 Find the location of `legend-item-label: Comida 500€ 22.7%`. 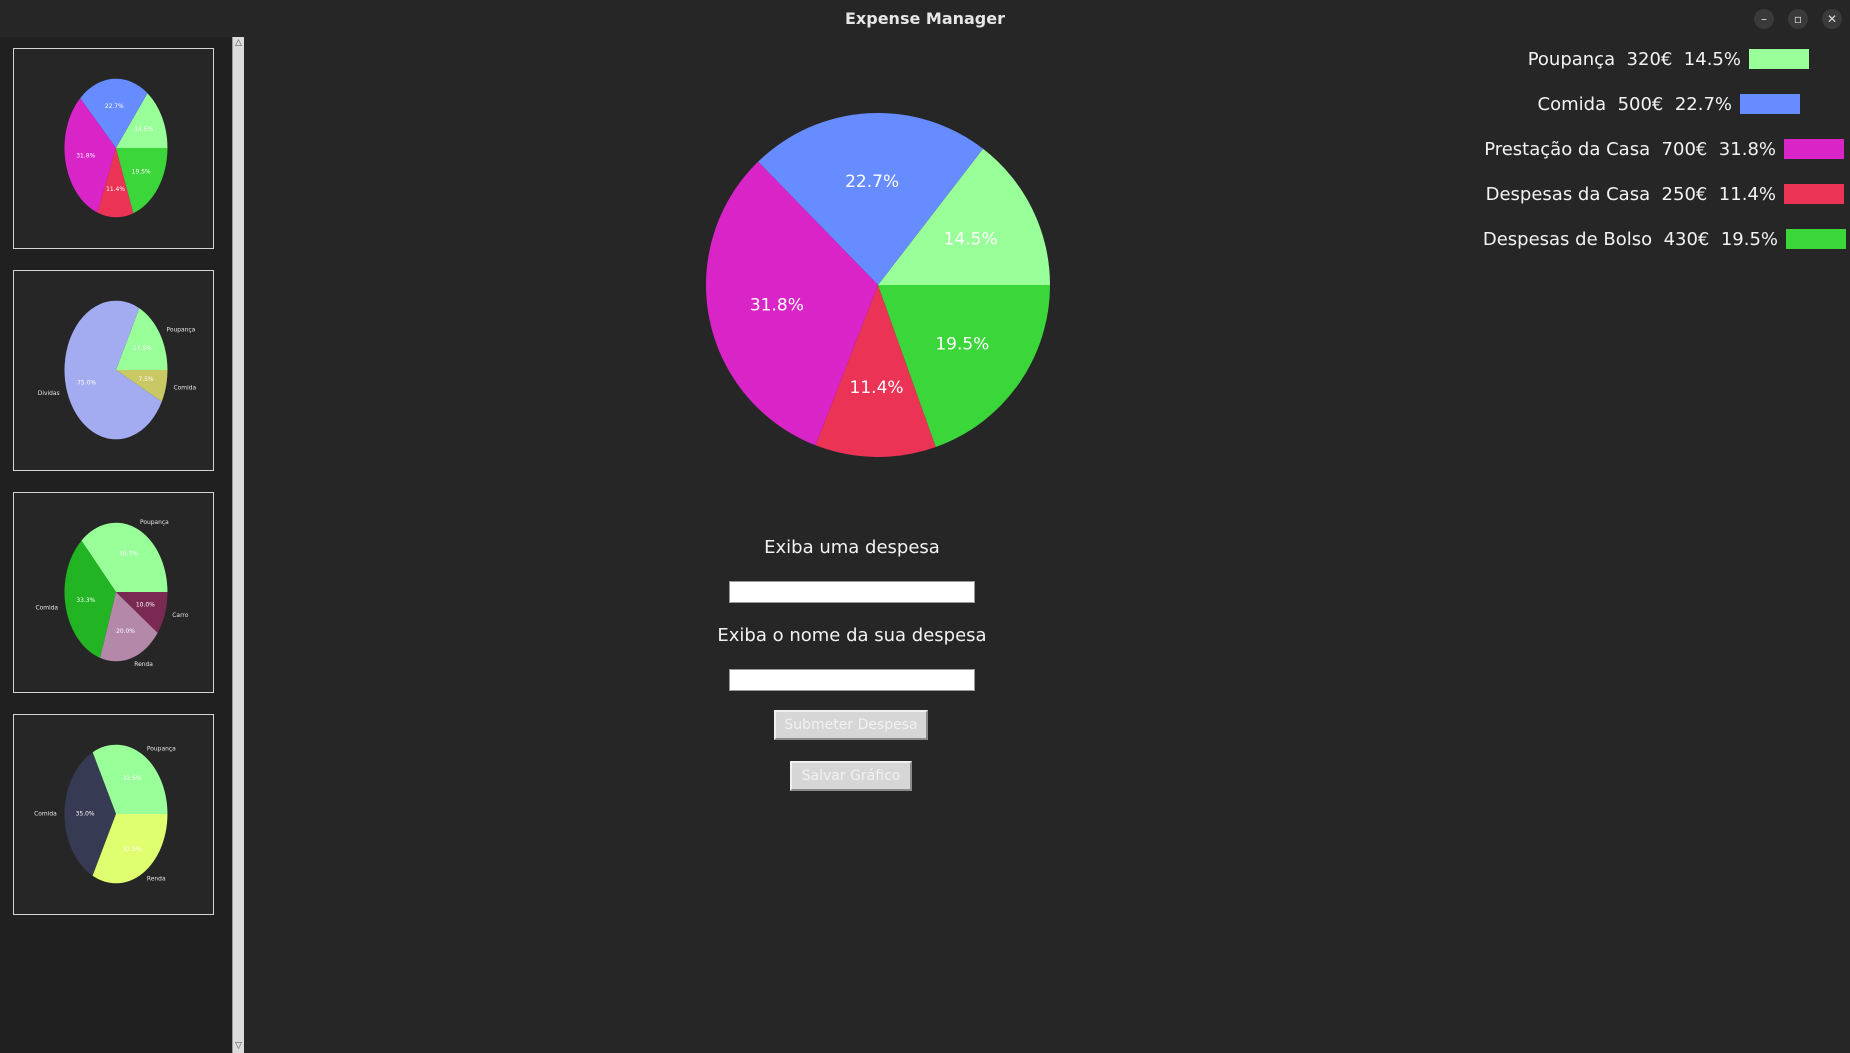

legend-item-label: Comida 500€ 22.7% is located at coordinates (1634, 104).